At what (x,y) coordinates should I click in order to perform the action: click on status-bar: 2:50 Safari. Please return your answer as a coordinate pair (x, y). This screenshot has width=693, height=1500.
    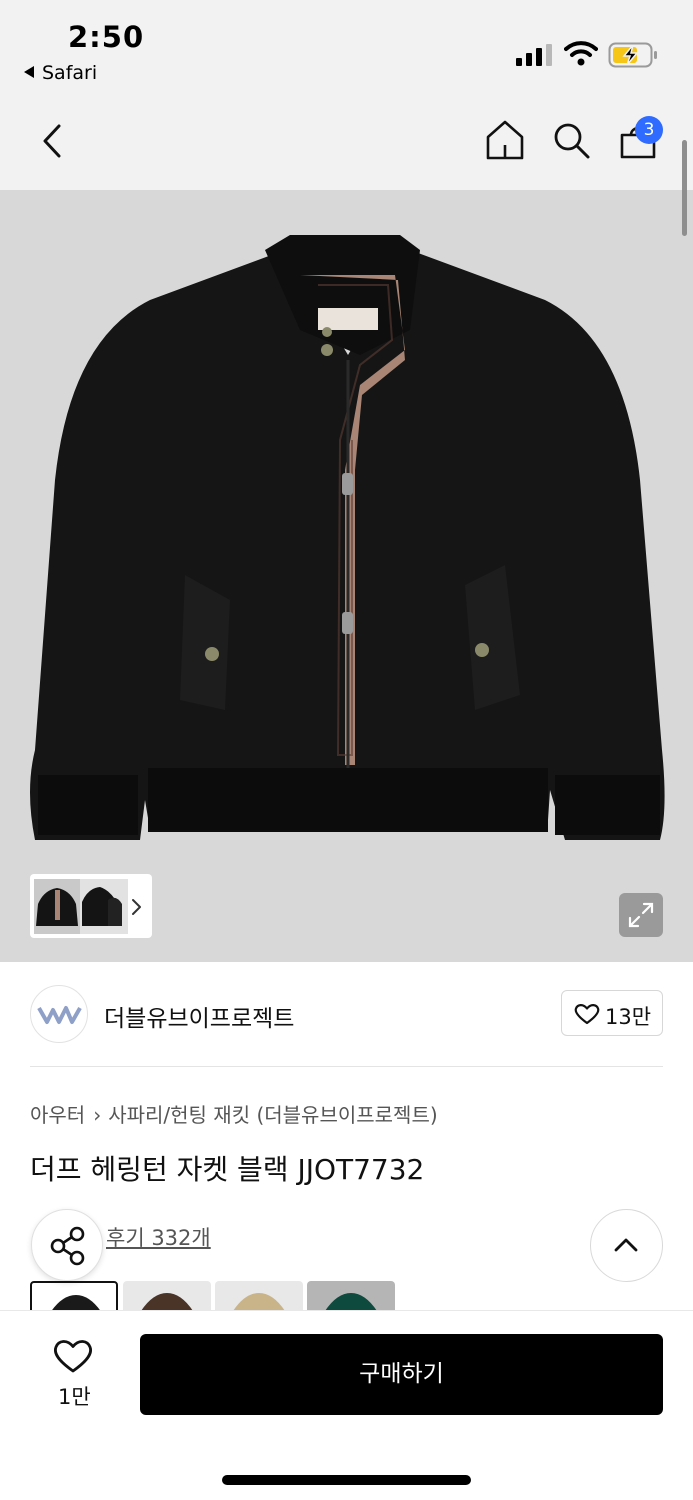
    Looking at the image, I should click on (346, 50).